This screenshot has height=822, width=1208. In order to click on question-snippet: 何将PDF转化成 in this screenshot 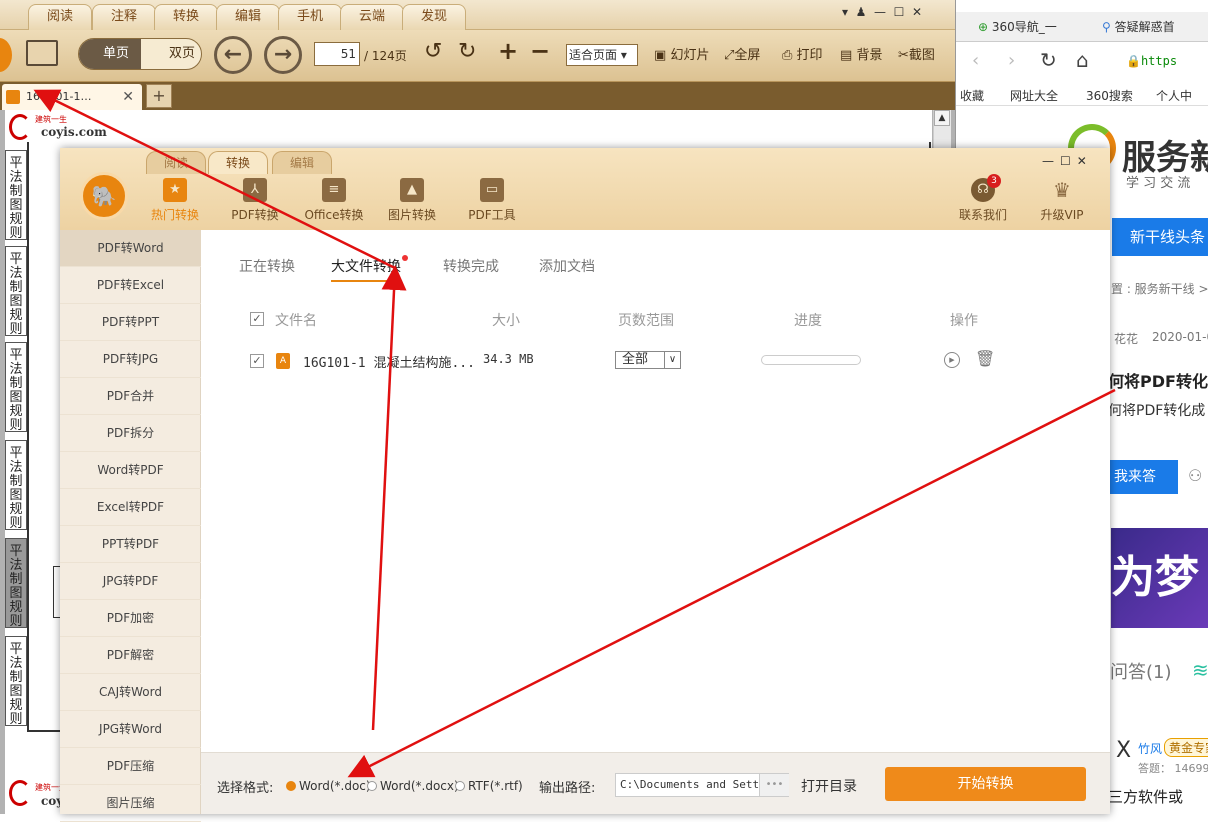, I will do `click(1157, 411)`.